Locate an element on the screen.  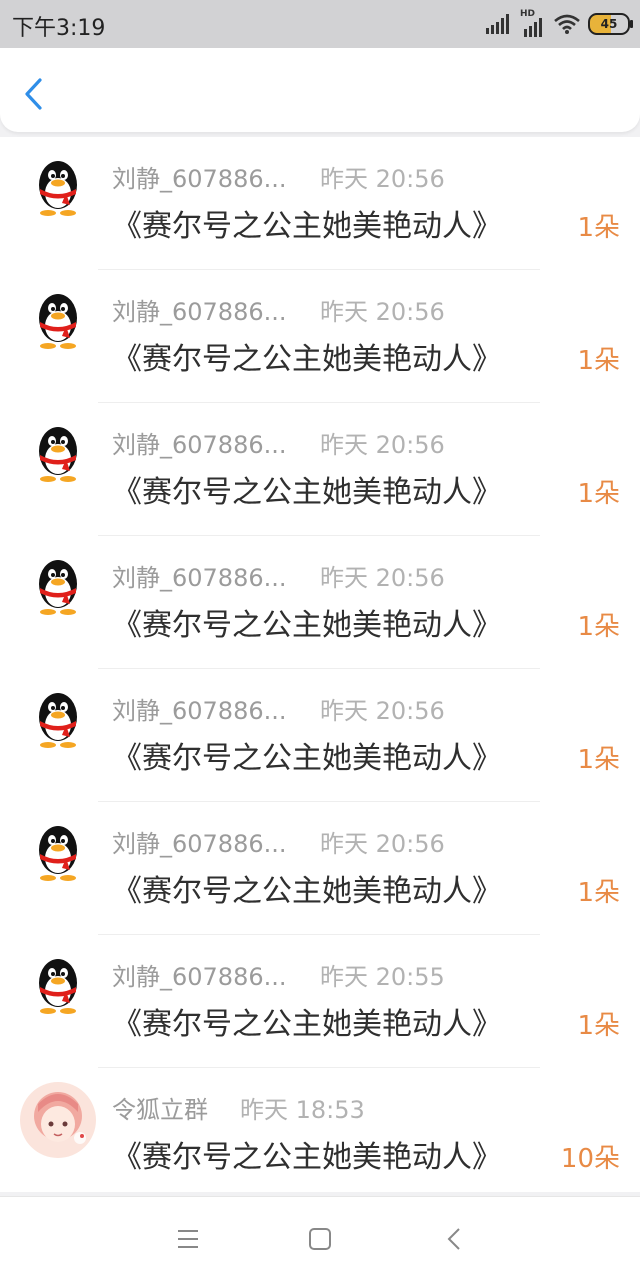
home-button is located at coordinates (320, 1239).